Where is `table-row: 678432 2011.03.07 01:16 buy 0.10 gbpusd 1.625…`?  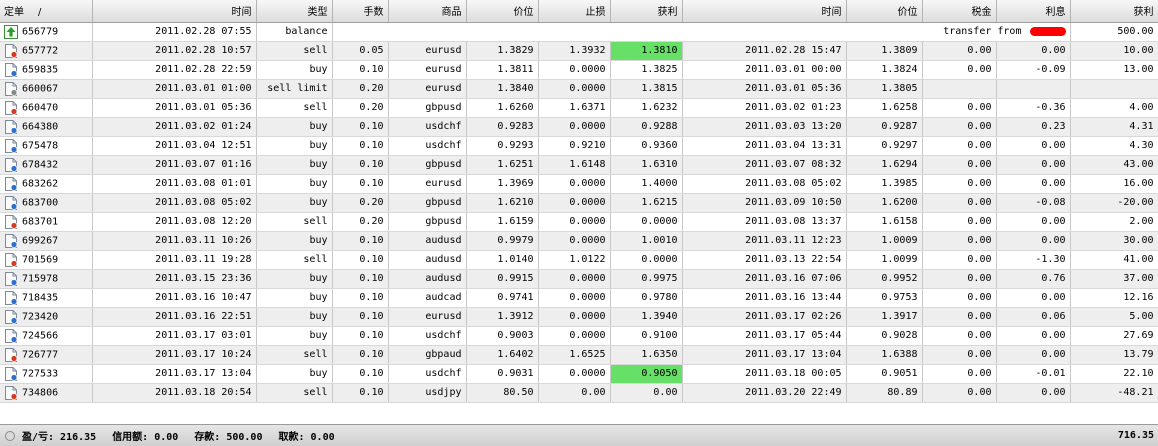 table-row: 678432 2011.03.07 01:16 buy 0.10 gbpusd 1.625… is located at coordinates (579, 165).